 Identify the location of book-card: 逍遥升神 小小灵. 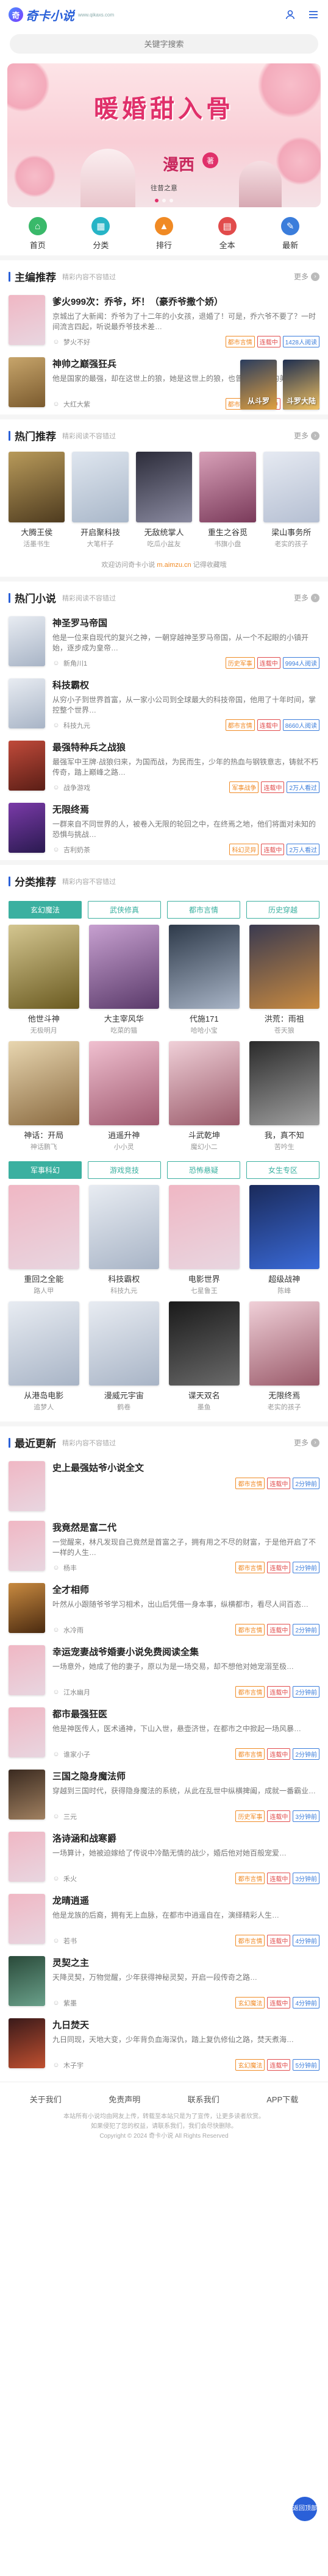
(124, 1096).